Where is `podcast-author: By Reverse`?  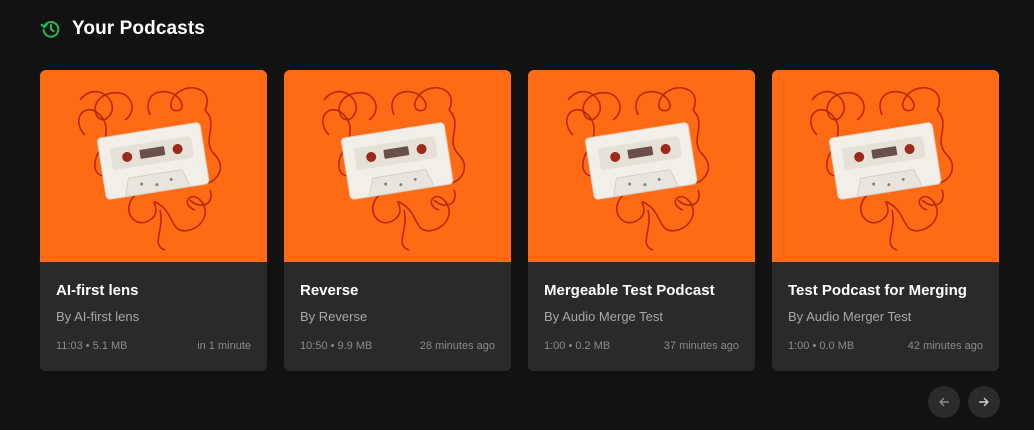
podcast-author: By Reverse is located at coordinates (334, 316).